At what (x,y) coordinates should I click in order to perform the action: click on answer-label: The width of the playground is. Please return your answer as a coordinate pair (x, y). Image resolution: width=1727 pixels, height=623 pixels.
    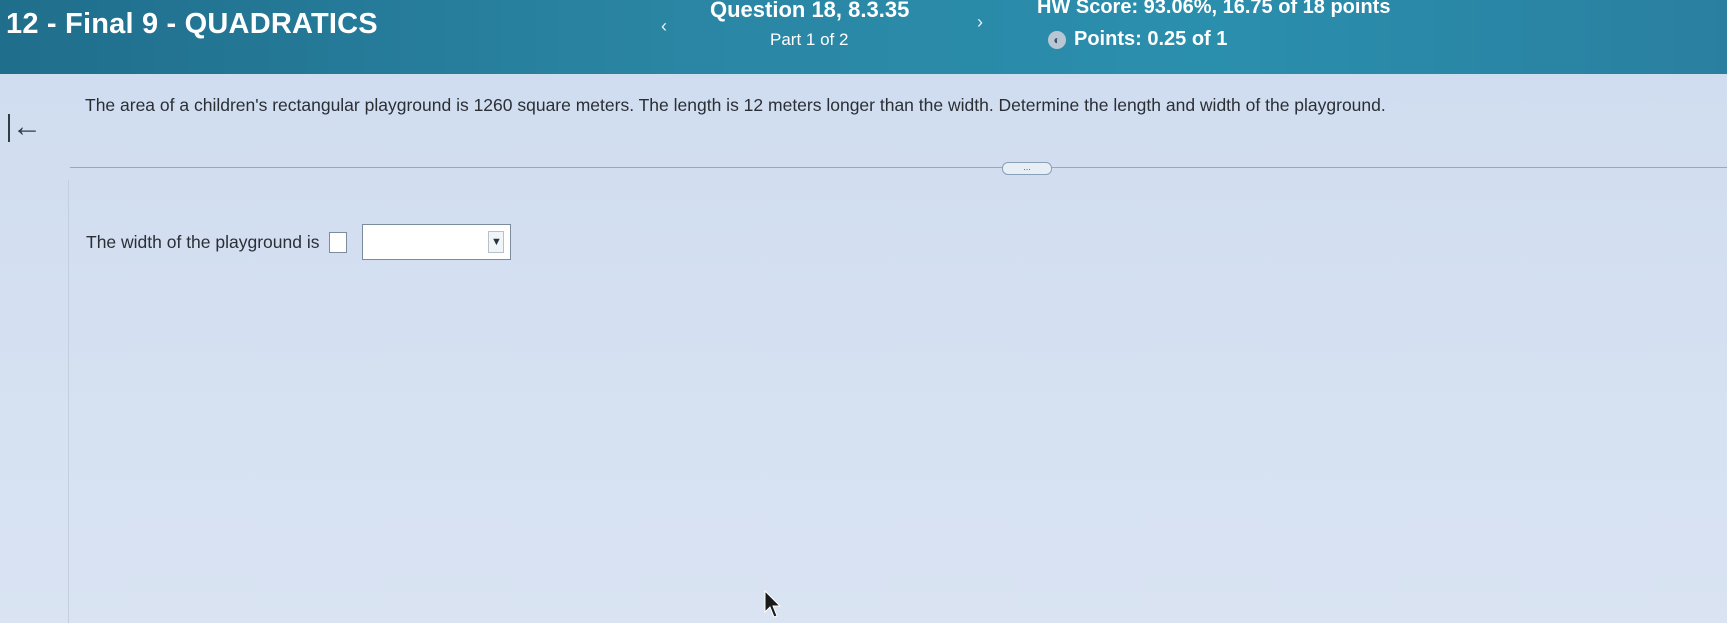
    Looking at the image, I should click on (203, 241).